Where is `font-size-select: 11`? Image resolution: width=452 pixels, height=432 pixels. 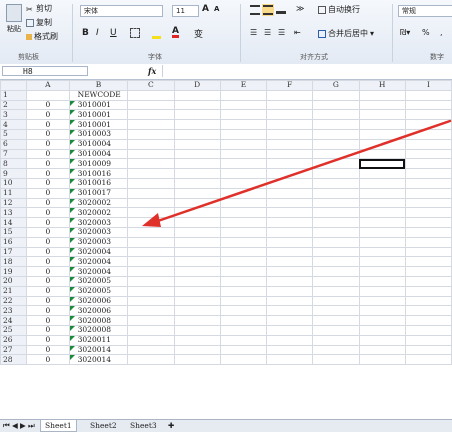 font-size-select: 11 is located at coordinates (185, 11).